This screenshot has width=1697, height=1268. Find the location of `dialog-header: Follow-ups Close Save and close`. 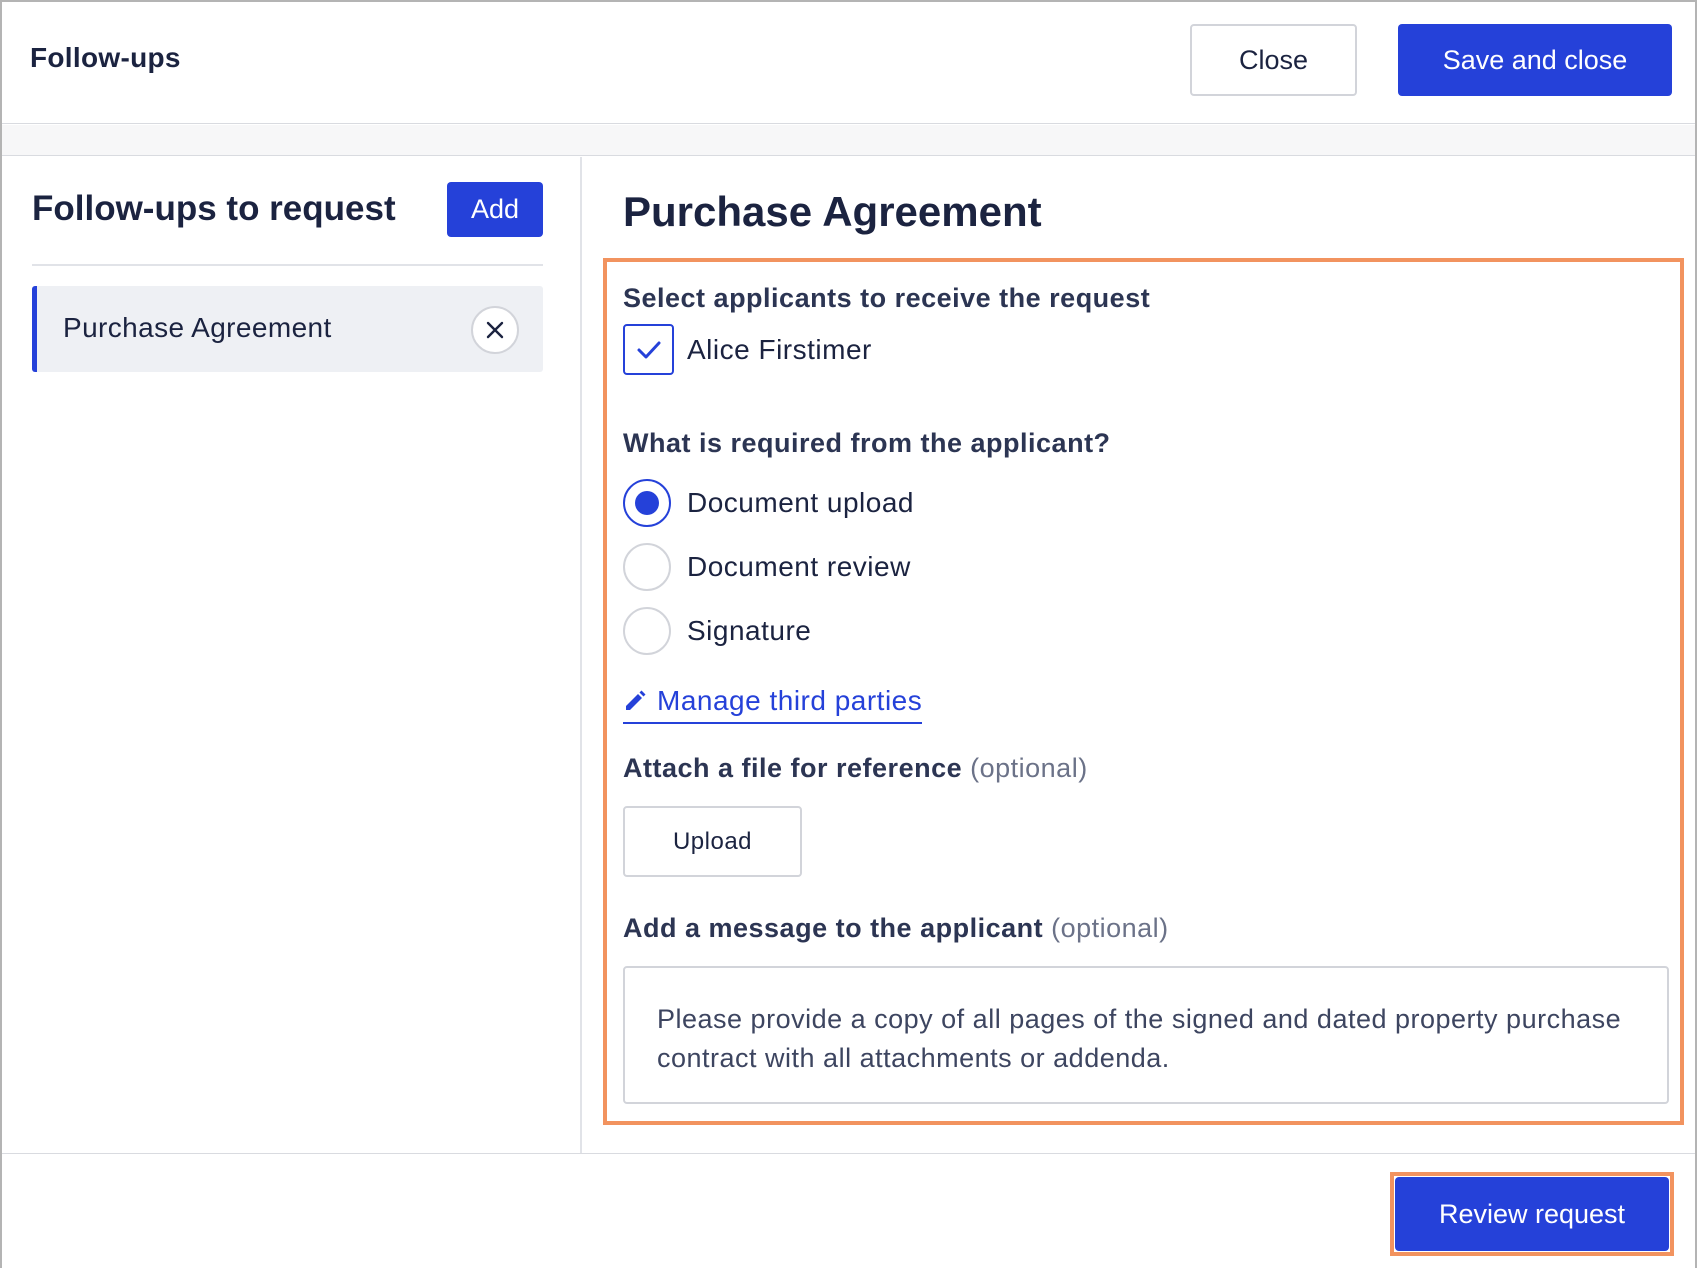

dialog-header: Follow-ups Close Save and close is located at coordinates (848, 63).